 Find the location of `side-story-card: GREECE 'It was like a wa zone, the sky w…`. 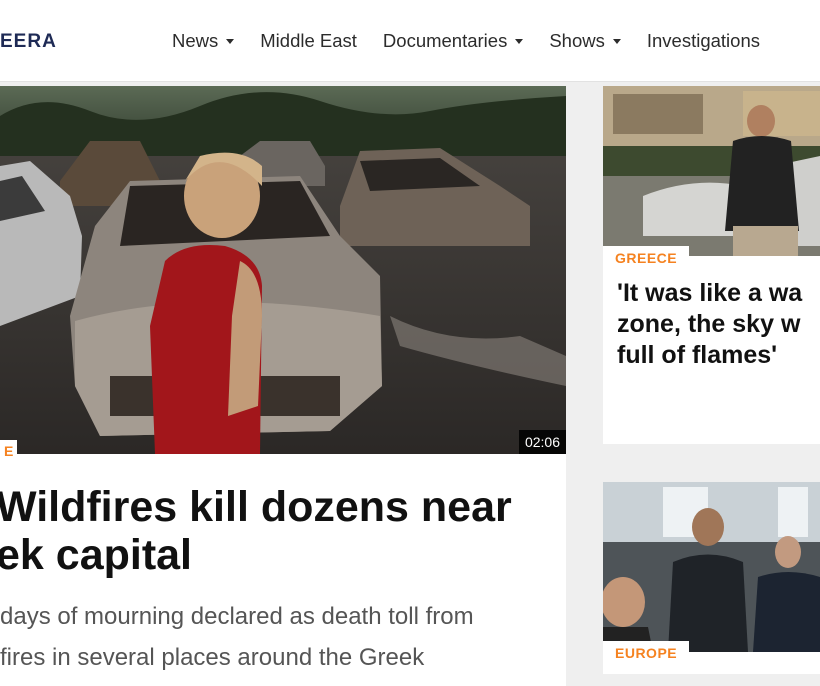

side-story-card: GREECE 'It was like a wa zone, the sky w… is located at coordinates (711, 265).